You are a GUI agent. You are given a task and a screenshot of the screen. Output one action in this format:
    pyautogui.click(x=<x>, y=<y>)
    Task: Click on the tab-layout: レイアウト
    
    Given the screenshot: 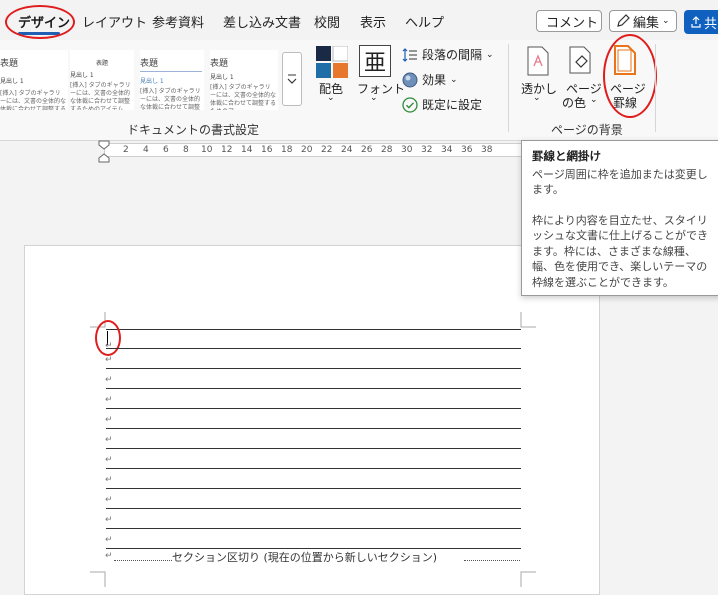 What is the action you would take?
    pyautogui.click(x=114, y=21)
    